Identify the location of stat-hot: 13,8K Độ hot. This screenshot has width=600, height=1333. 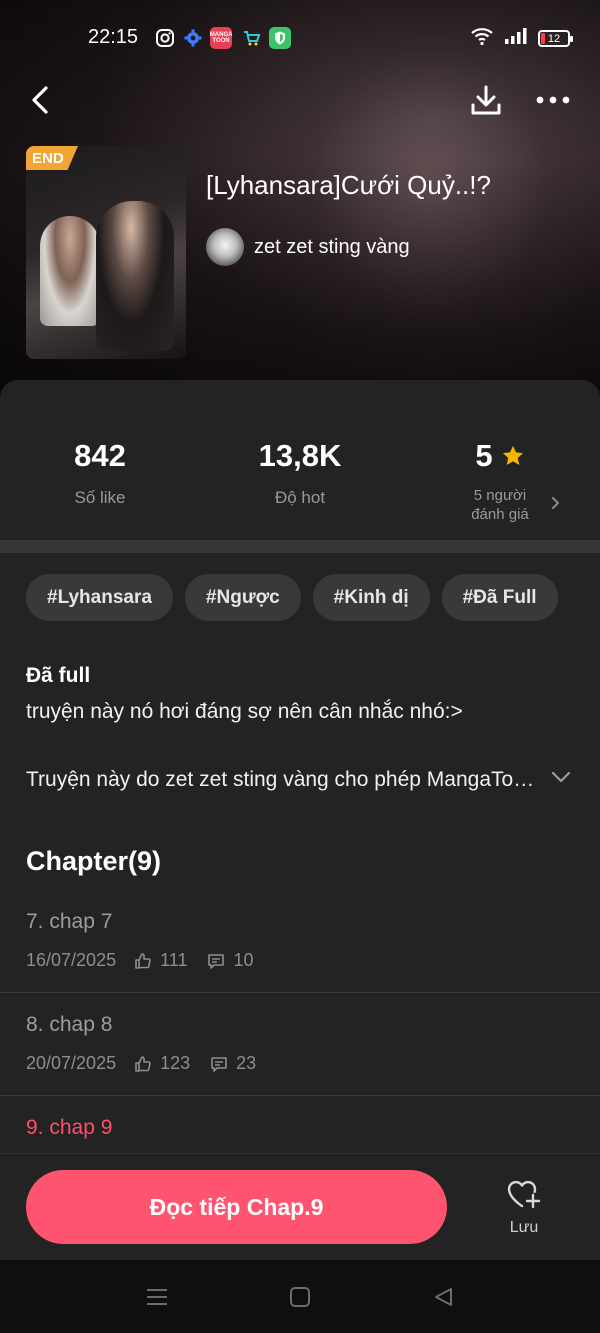
(300, 473).